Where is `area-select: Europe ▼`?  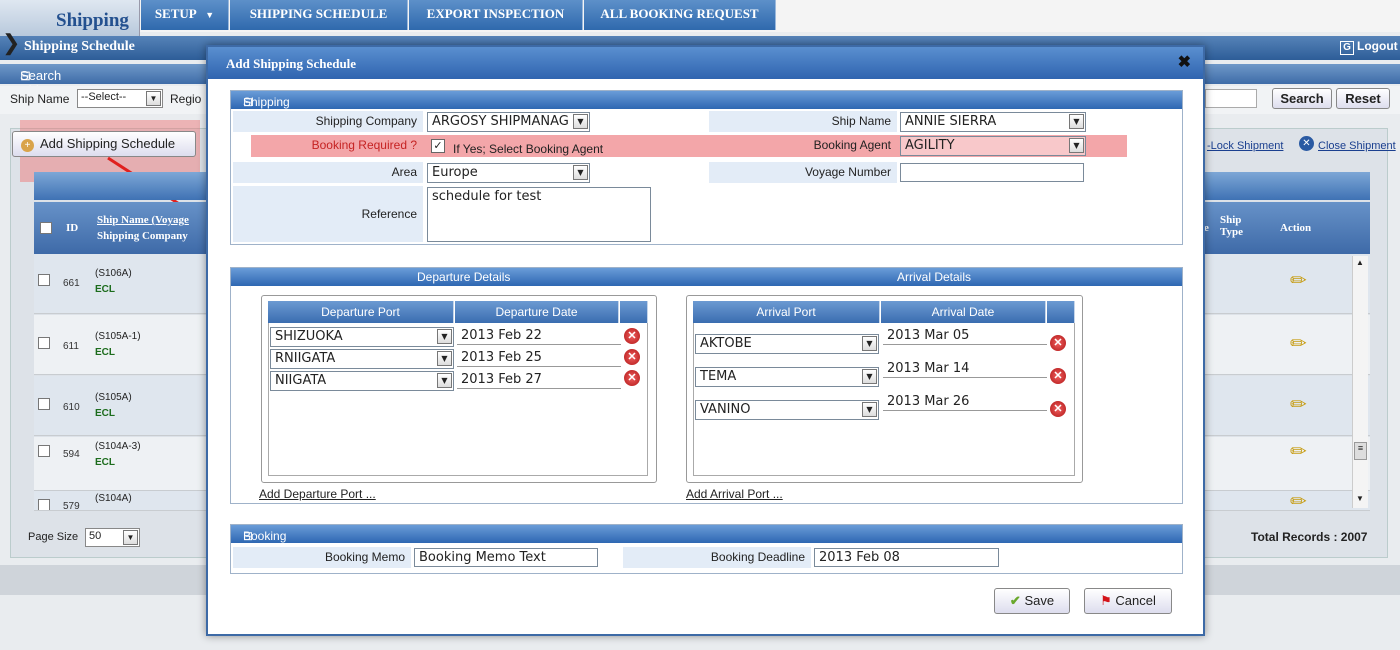
area-select: Europe ▼ is located at coordinates (508, 173).